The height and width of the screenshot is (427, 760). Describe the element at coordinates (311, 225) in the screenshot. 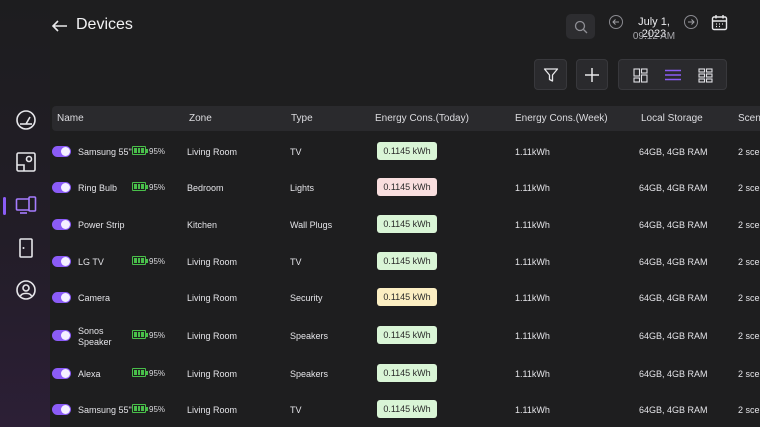

I see `device-type: Wall Plugs` at that location.